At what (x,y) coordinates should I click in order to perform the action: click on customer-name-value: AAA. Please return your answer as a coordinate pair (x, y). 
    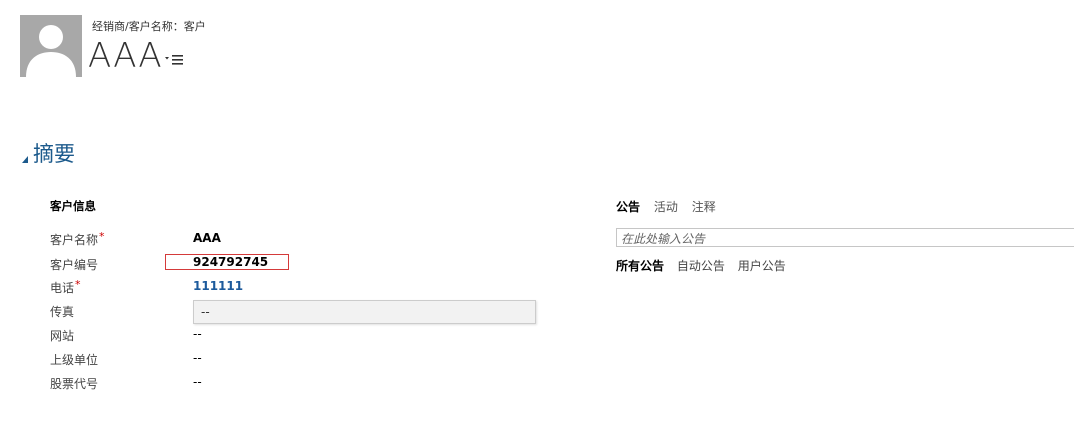
    Looking at the image, I should click on (207, 238).